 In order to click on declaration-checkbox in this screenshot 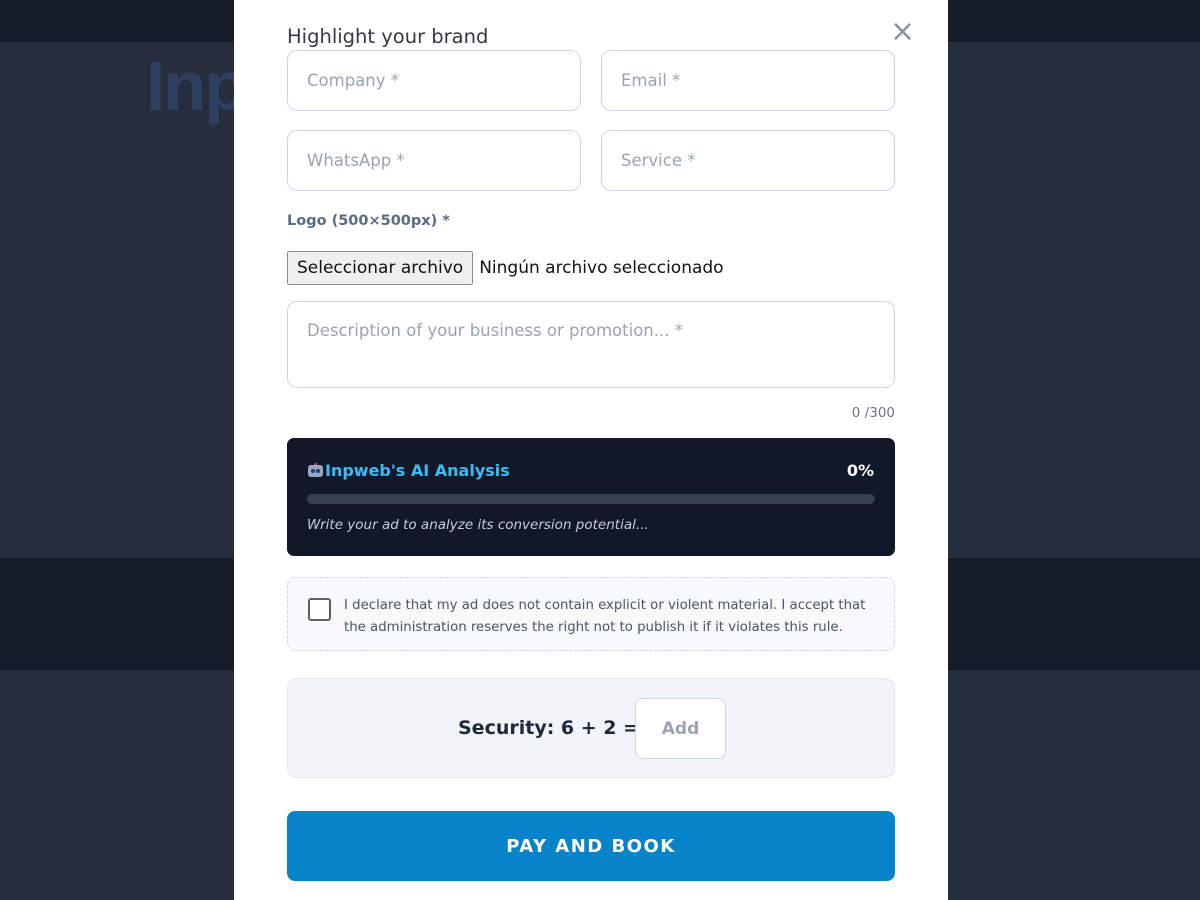, I will do `click(319, 609)`.